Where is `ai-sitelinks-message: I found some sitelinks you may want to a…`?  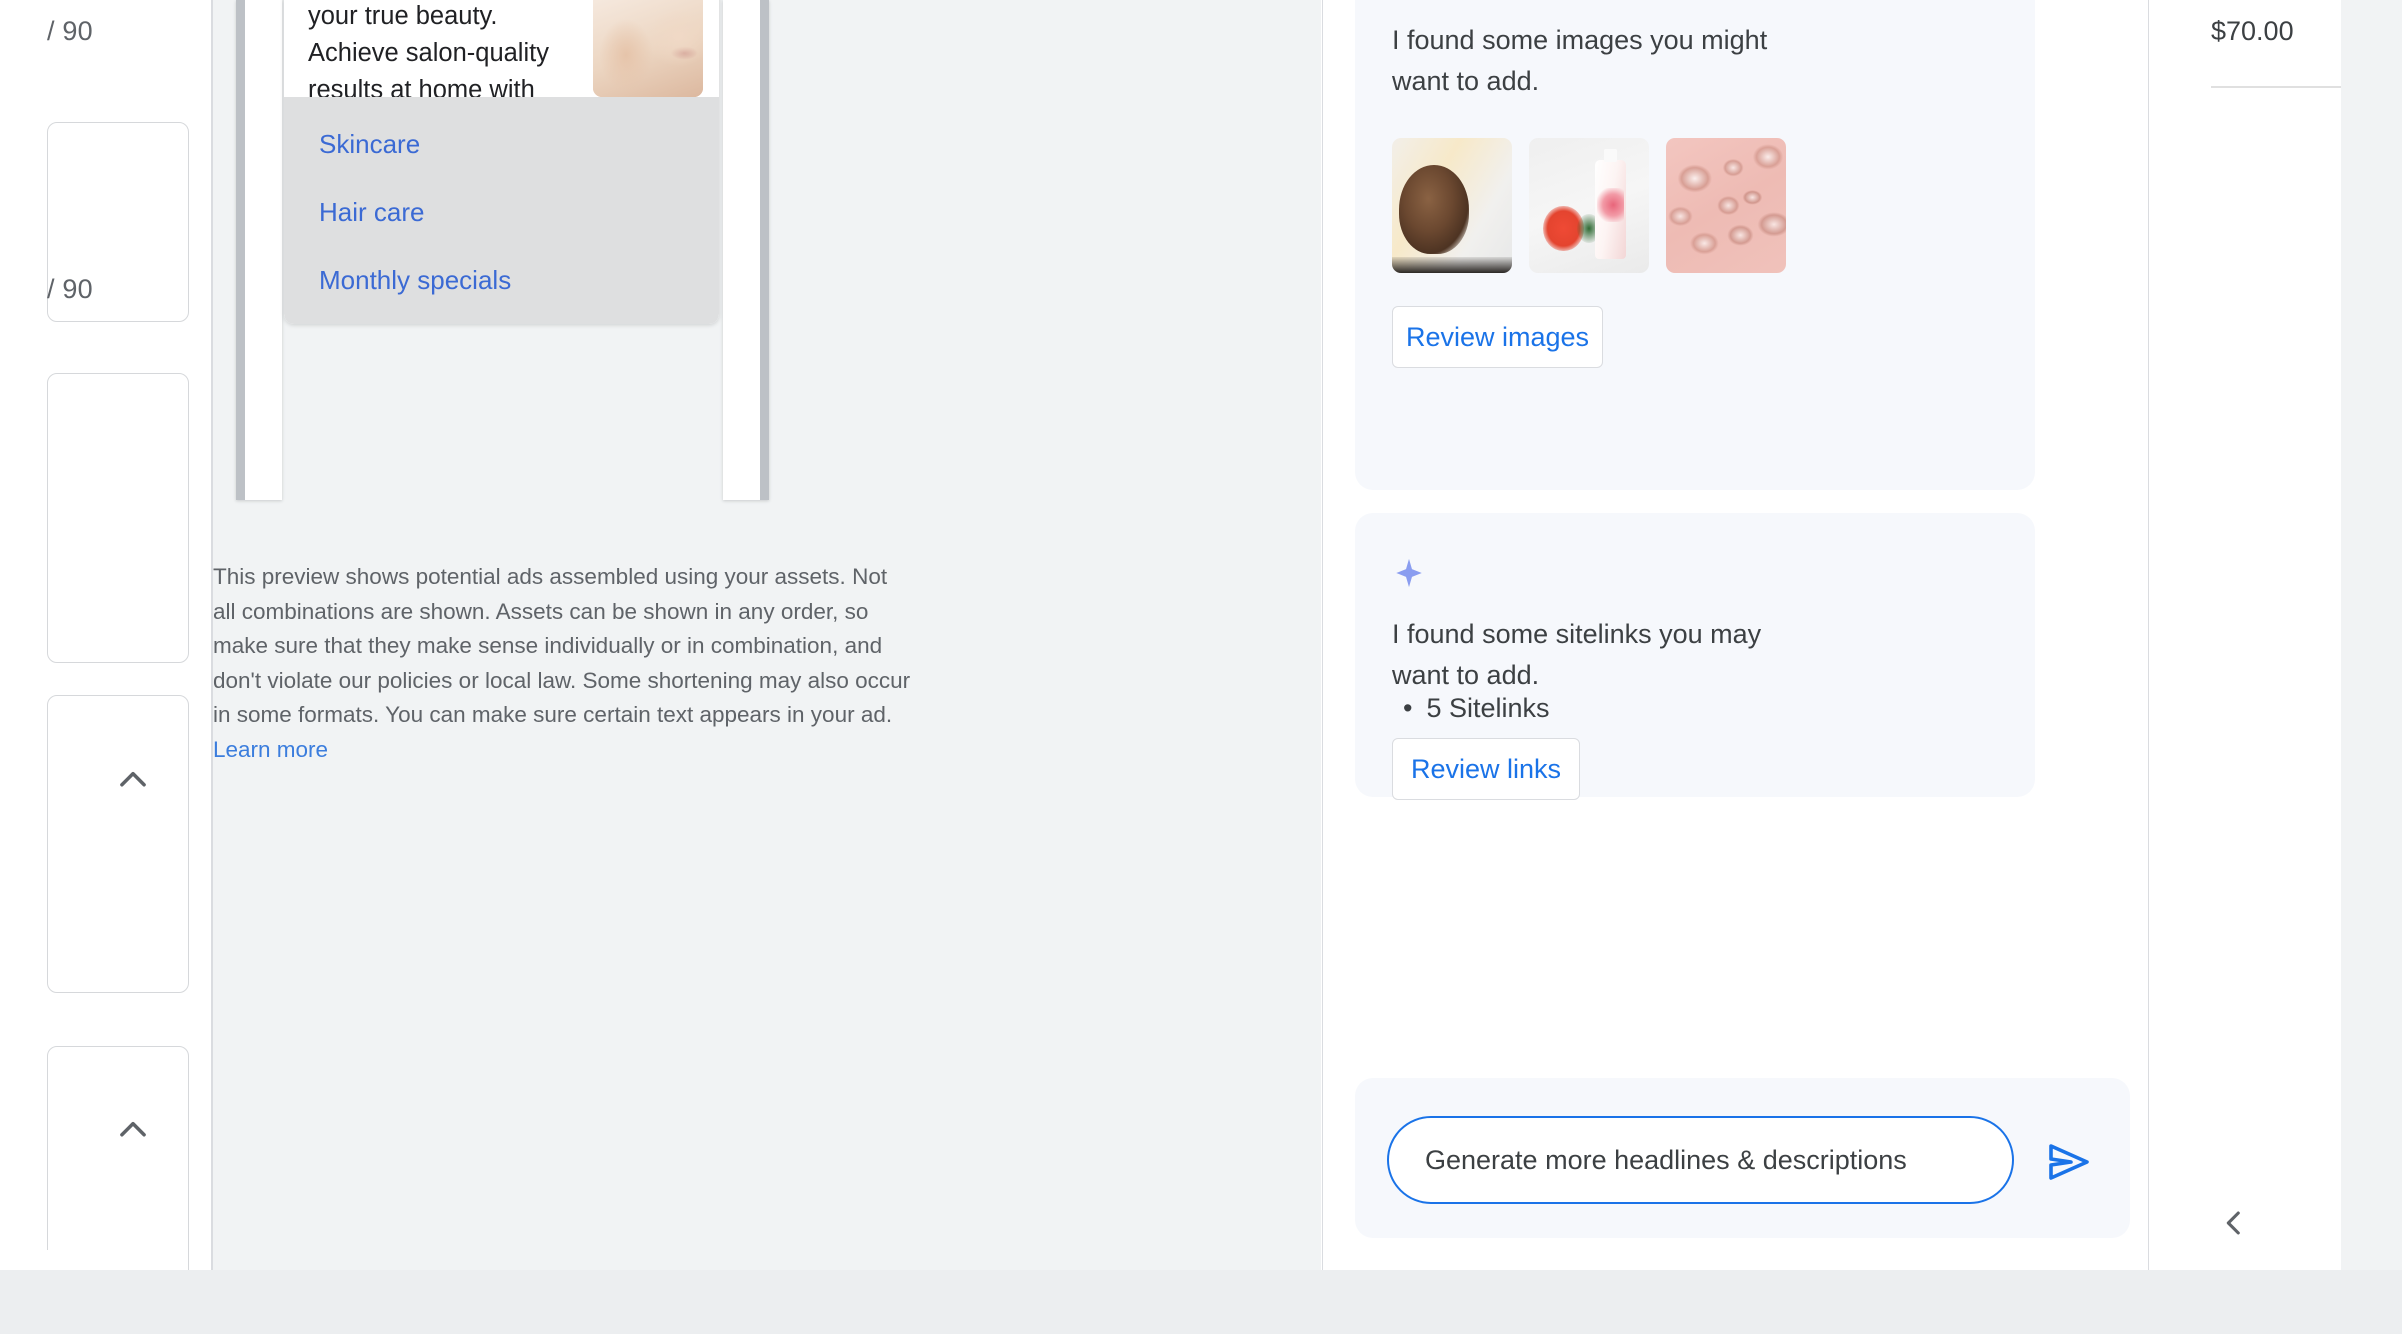 ai-sitelinks-message: I found some sitelinks you may want to a… is located at coordinates (1577, 654).